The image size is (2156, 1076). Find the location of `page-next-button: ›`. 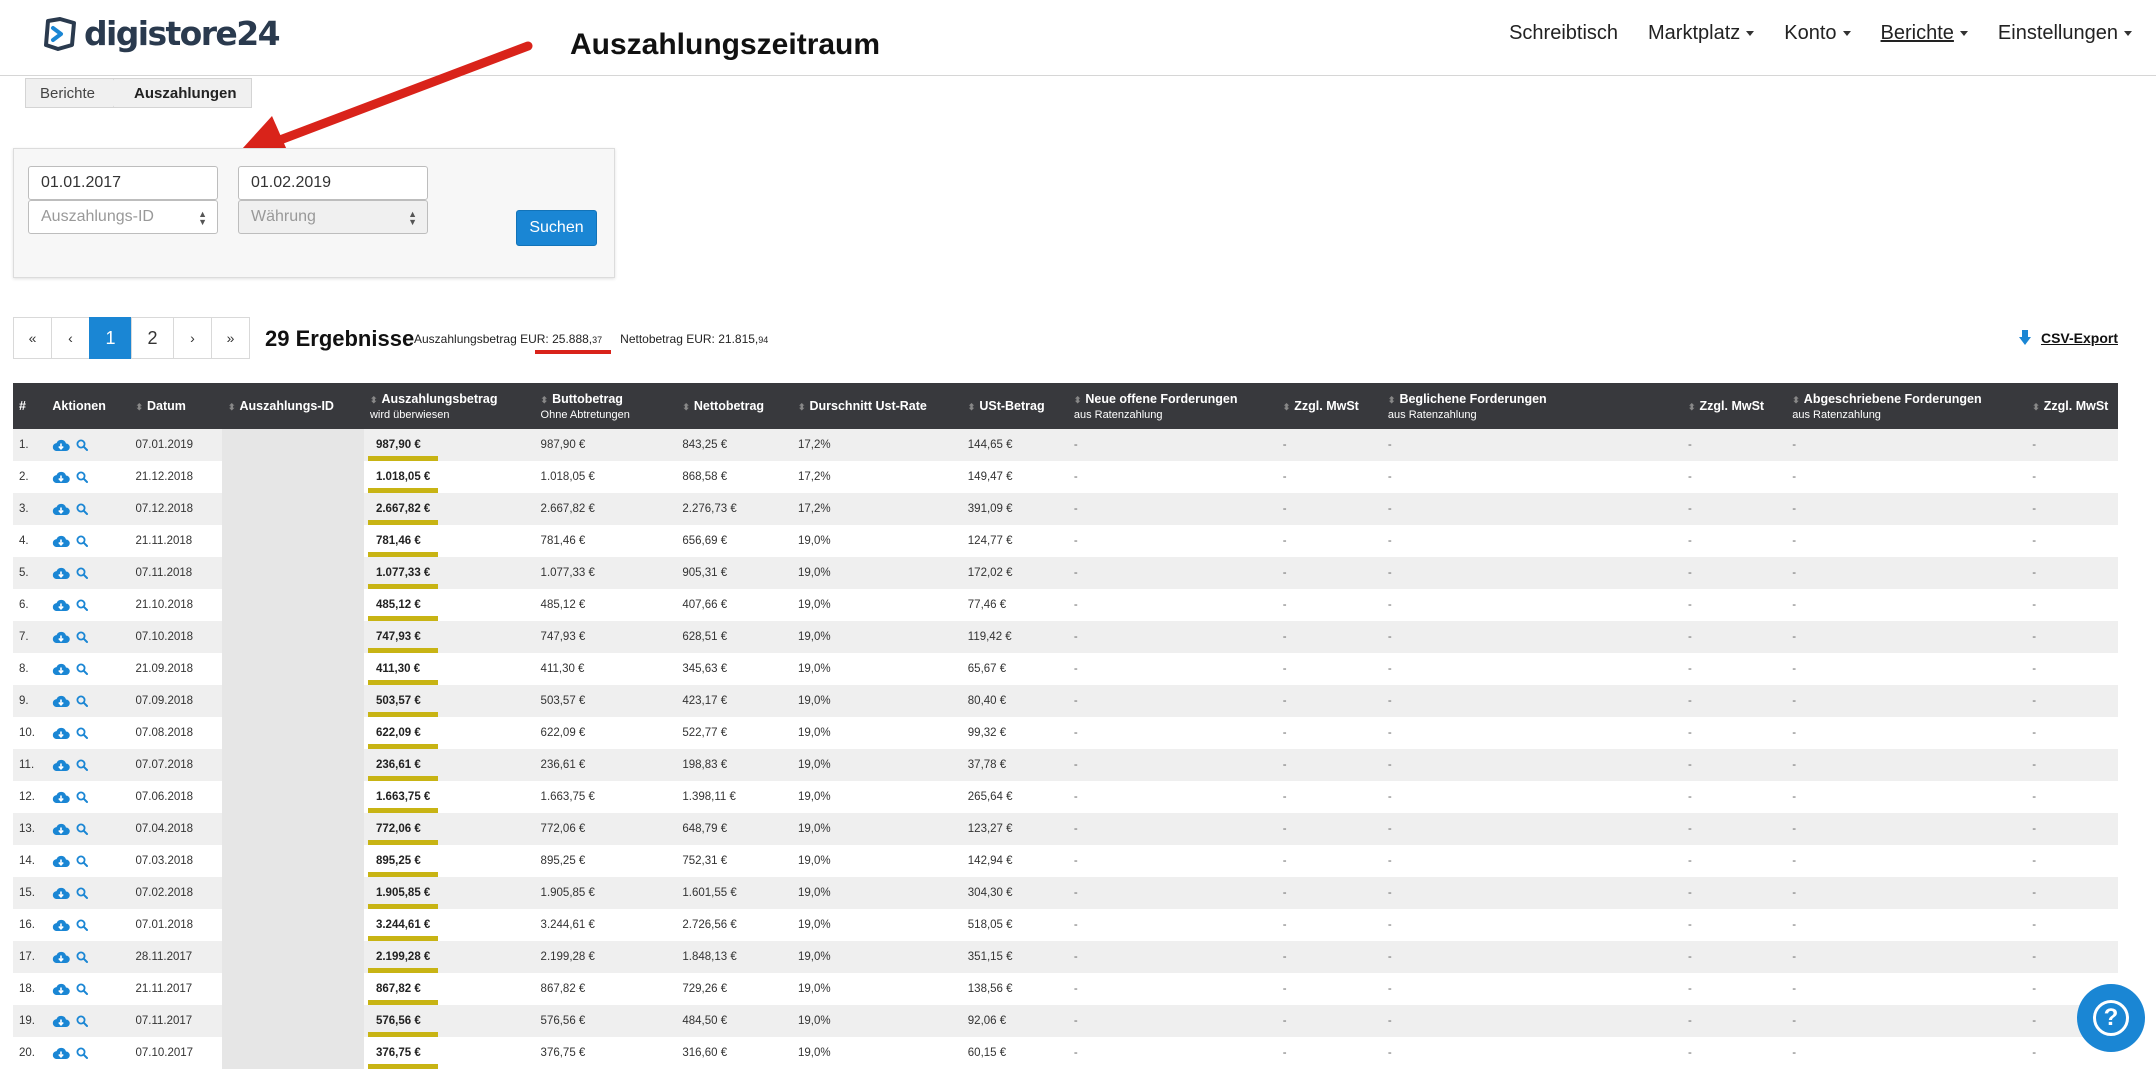

page-next-button: › is located at coordinates (192, 338).